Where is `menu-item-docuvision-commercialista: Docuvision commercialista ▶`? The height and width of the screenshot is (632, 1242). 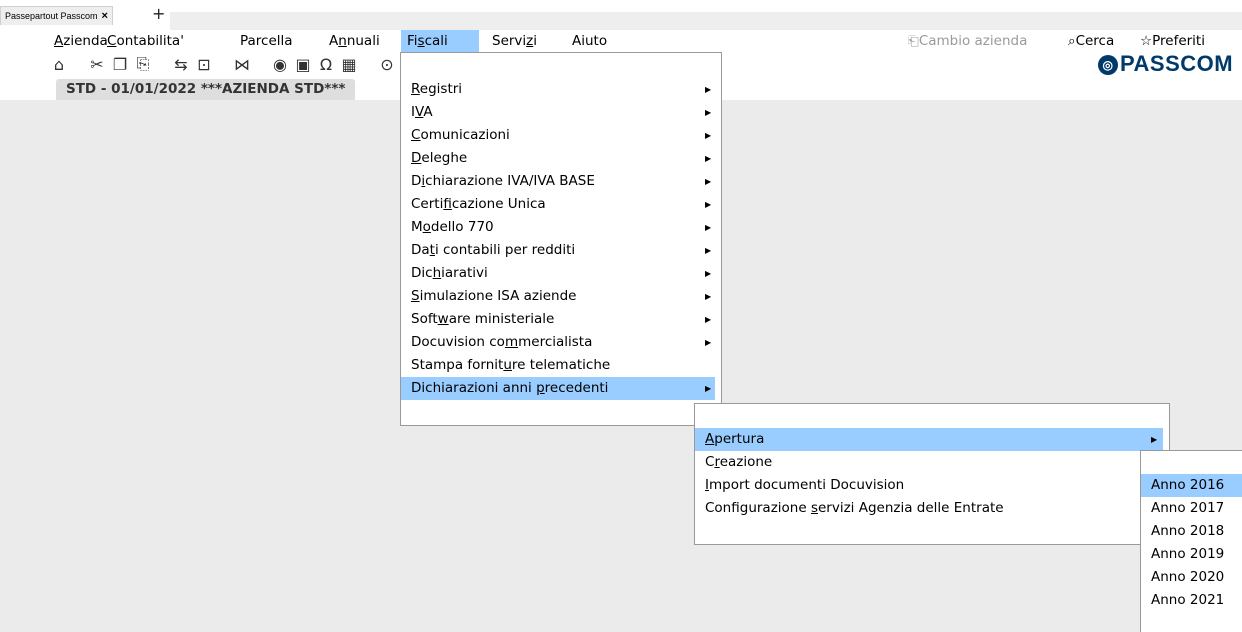
menu-item-docuvision-commercialista: Docuvision commercialista ▶ is located at coordinates (561, 342).